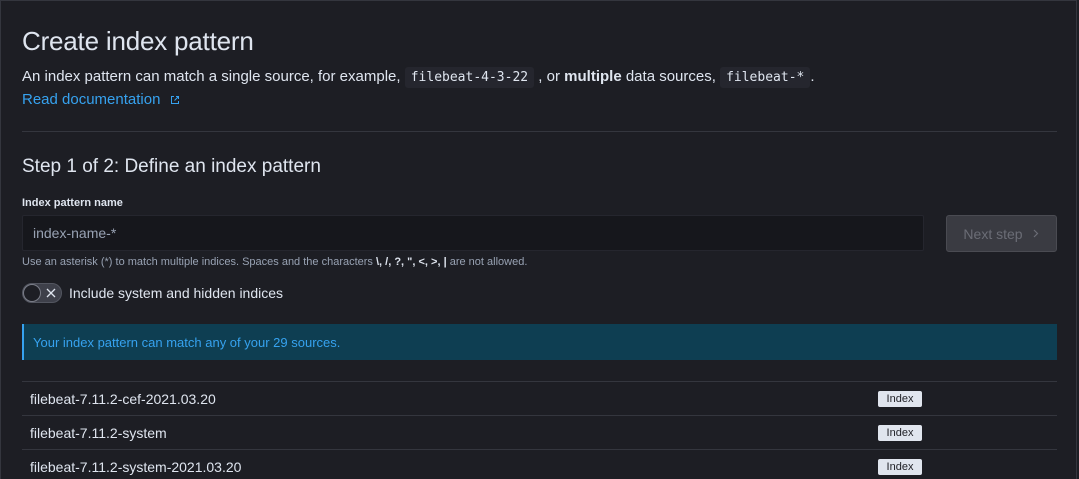 The image size is (1079, 479). I want to click on help-text-suffix: are not allowed., so click(488, 262).